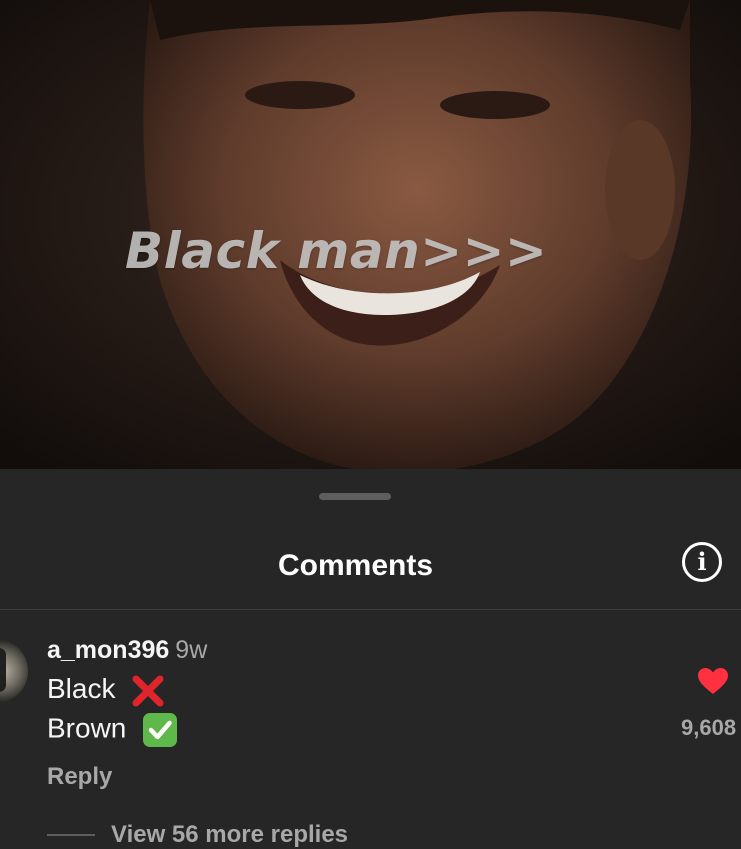  What do you see at coordinates (87, 728) in the screenshot?
I see `comment-line-text: Brown` at bounding box center [87, 728].